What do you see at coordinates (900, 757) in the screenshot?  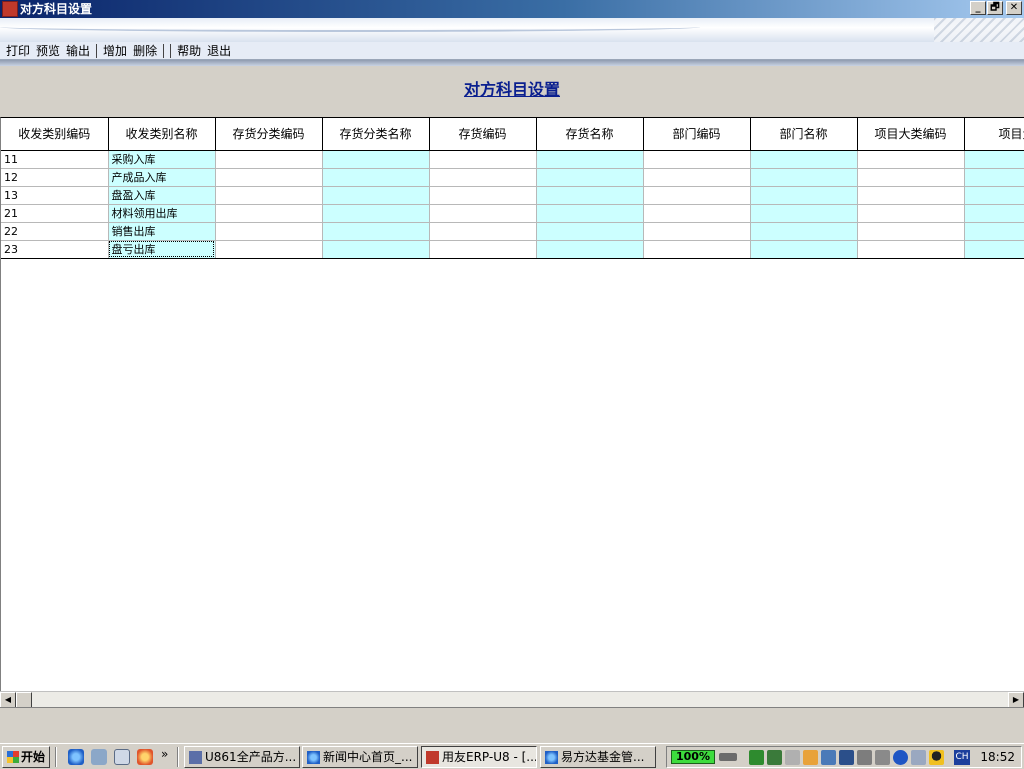 I see `audio-wave-icon` at bounding box center [900, 757].